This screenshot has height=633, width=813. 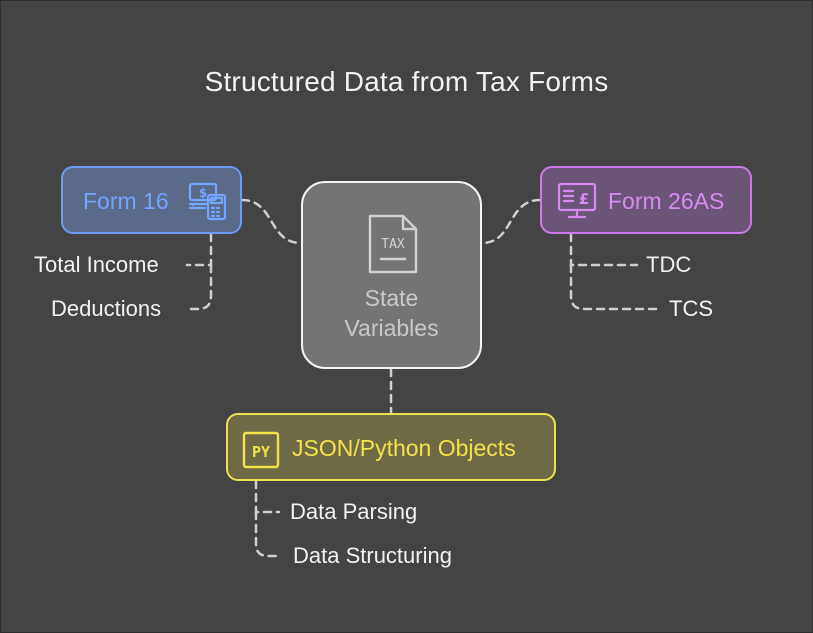 I want to click on tax-icon-text: TAX, so click(x=393, y=244).